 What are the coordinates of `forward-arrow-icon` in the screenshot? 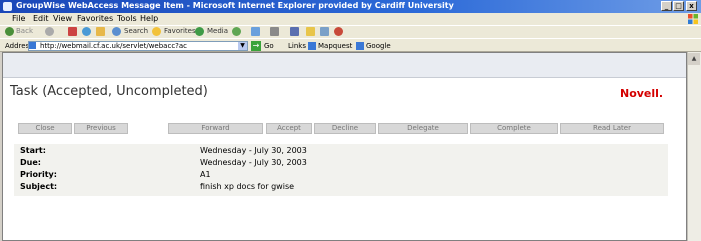 It's located at (49, 31).